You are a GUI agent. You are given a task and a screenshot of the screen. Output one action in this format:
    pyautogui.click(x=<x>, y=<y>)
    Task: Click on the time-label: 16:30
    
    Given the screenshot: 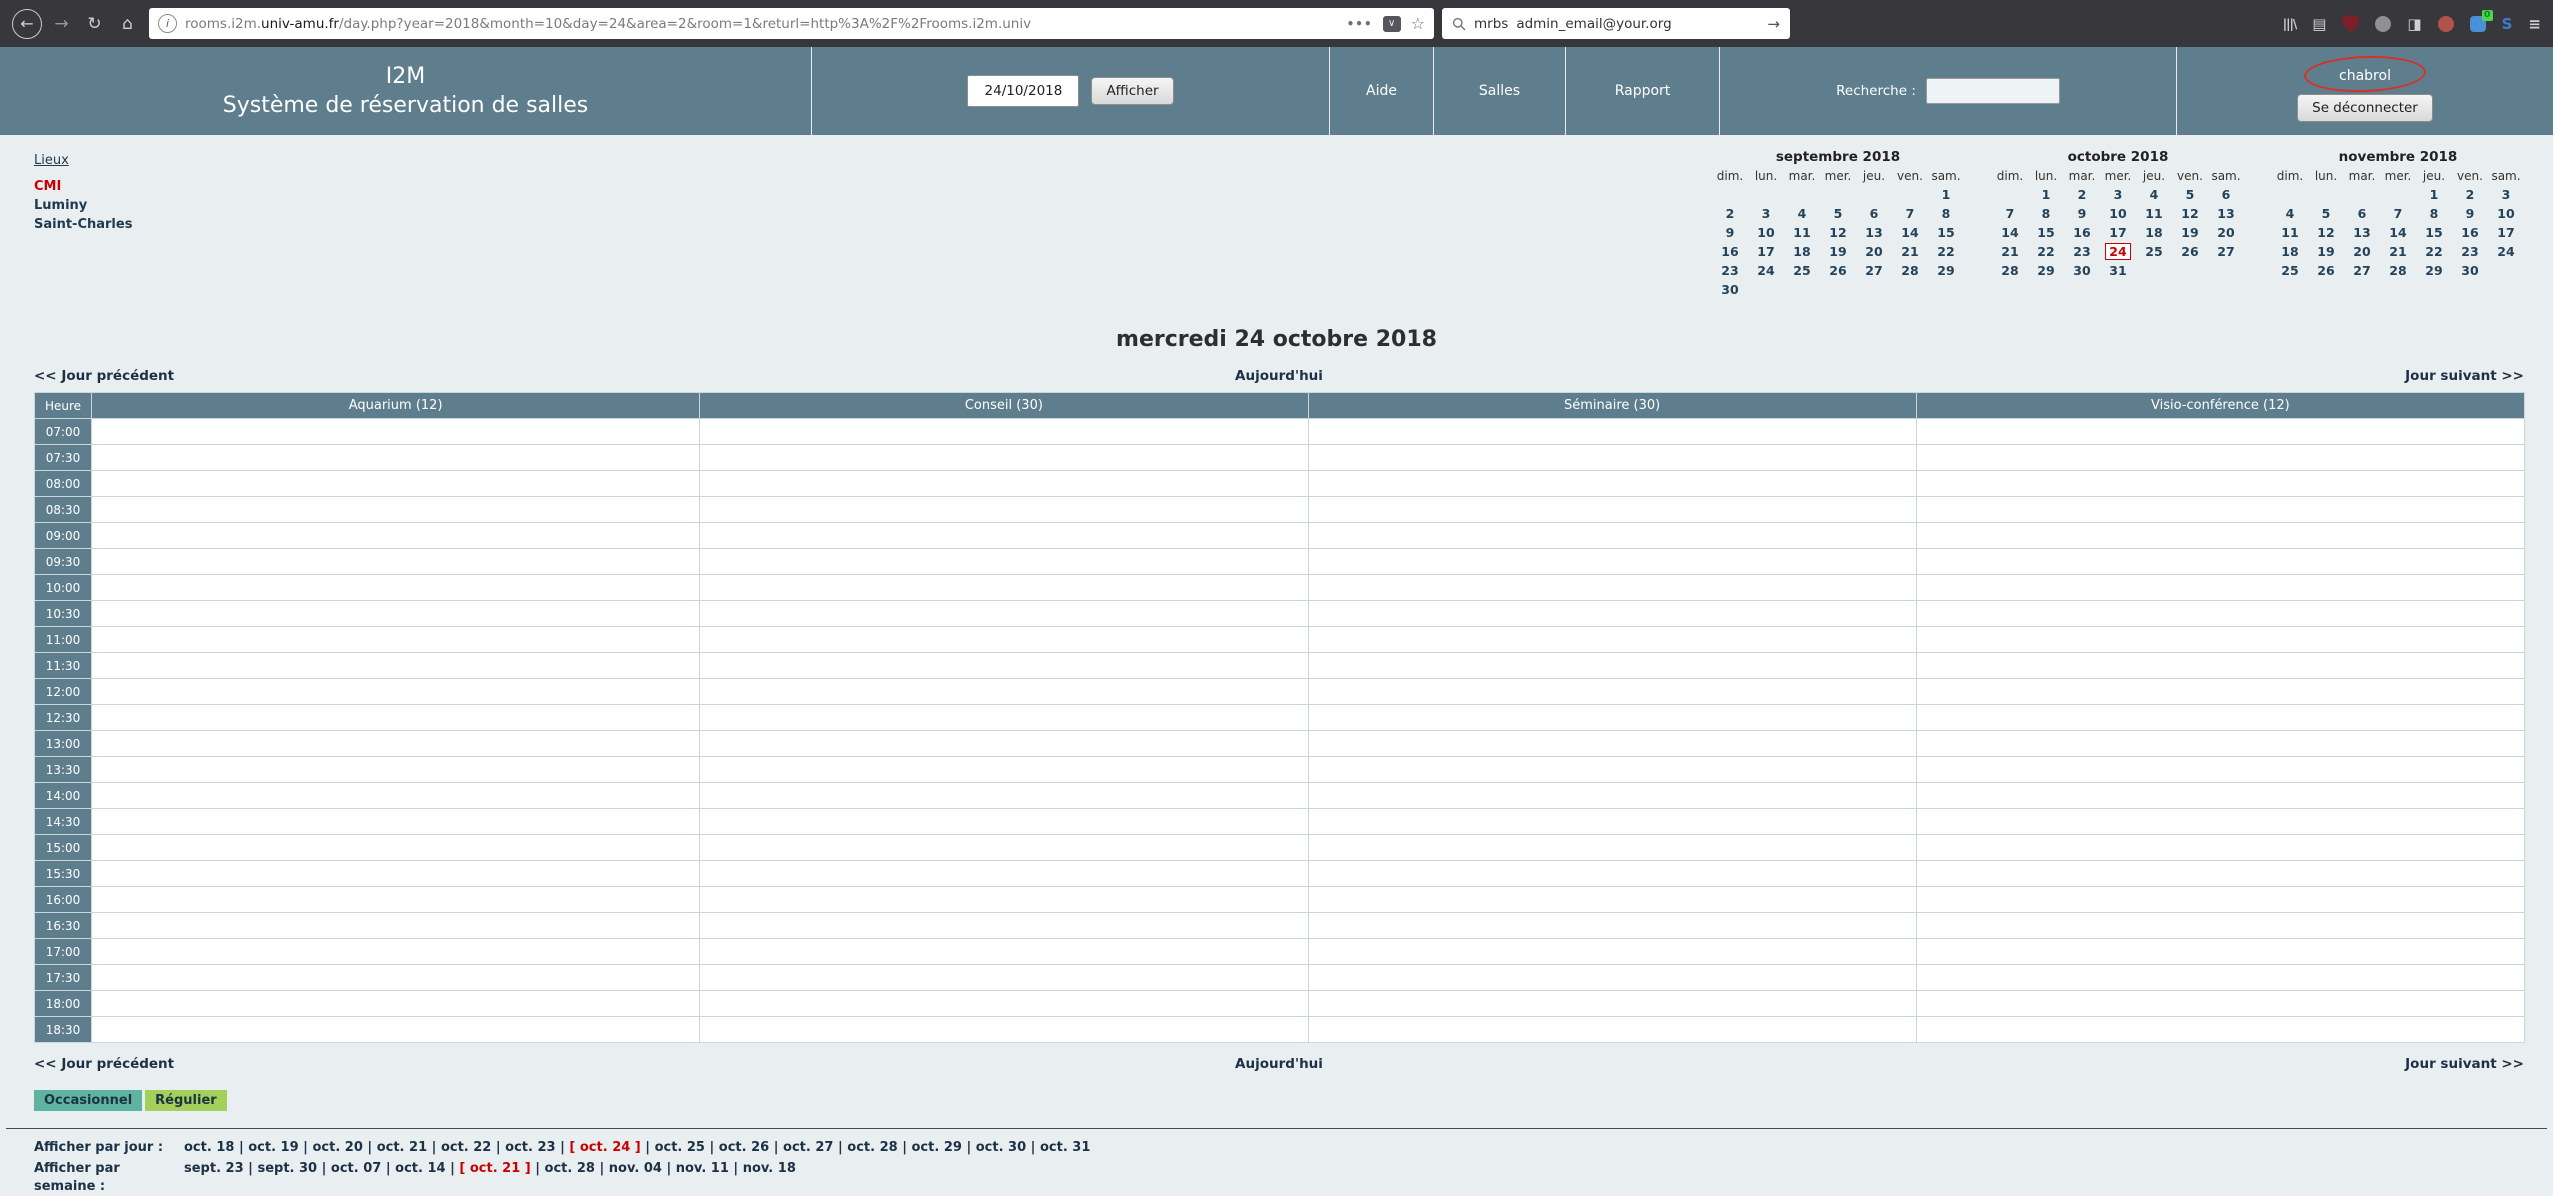 What is the action you would take?
    pyautogui.click(x=63, y=925)
    